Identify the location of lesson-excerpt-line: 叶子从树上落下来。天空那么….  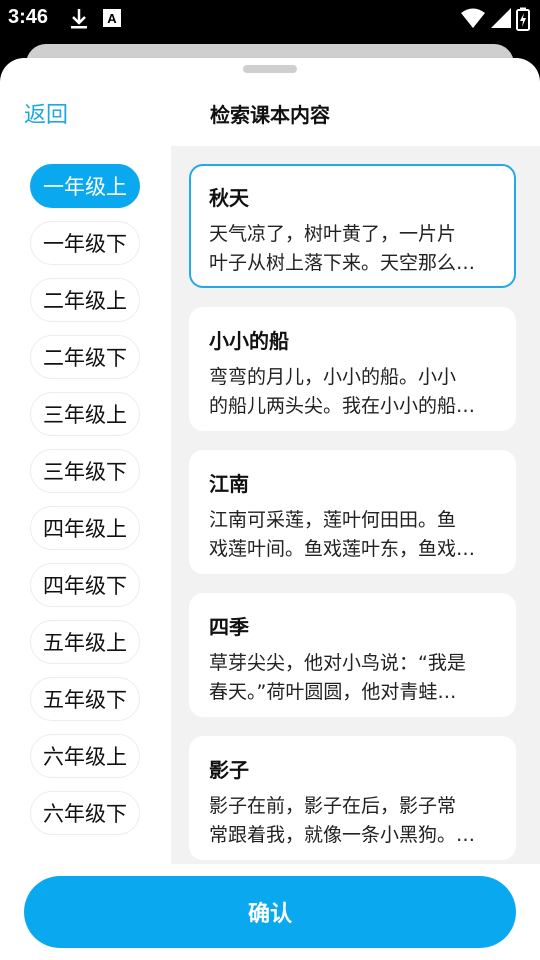
(342, 263).